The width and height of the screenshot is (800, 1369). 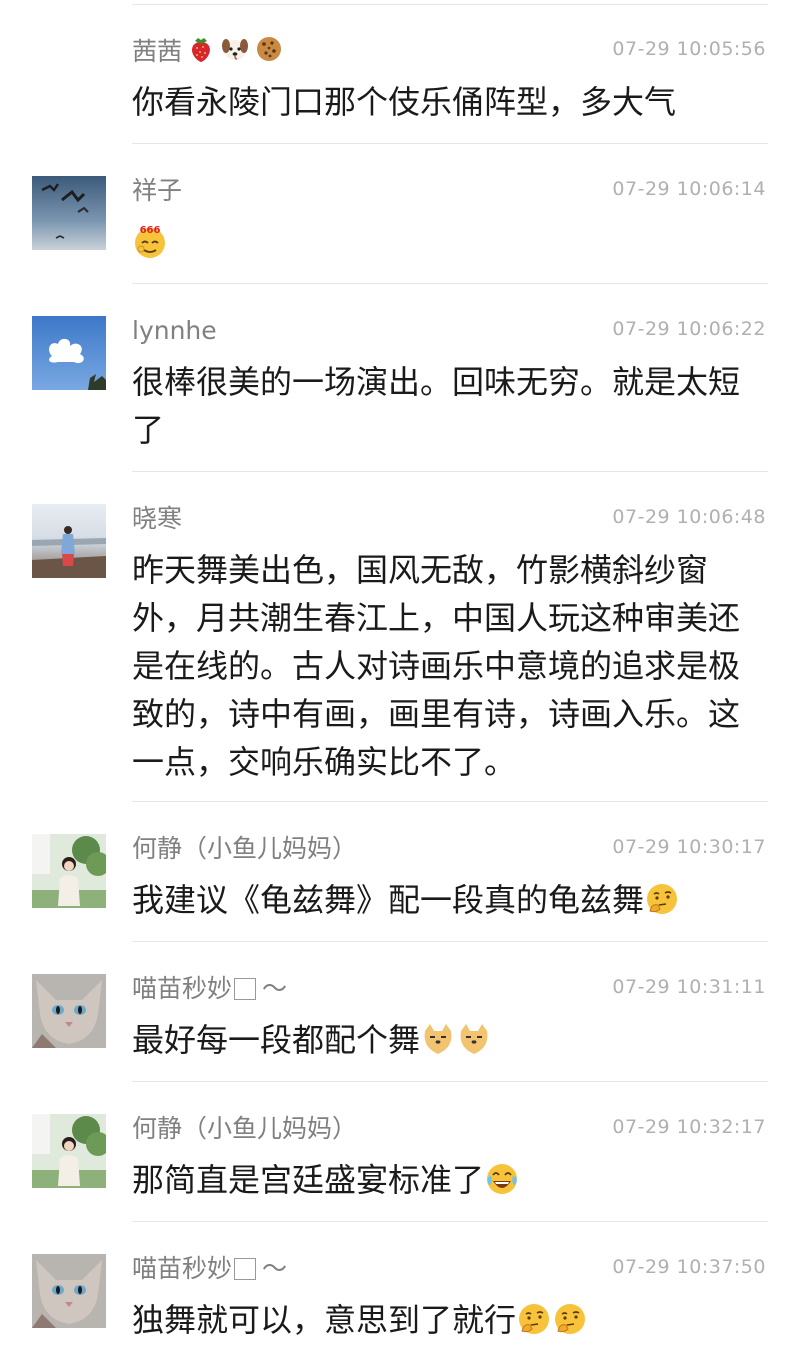 What do you see at coordinates (400, 1012) in the screenshot?
I see `comment-item: 喵苗秒妙～ 07-29 10:31:11 最好每一段都配个舞` at bounding box center [400, 1012].